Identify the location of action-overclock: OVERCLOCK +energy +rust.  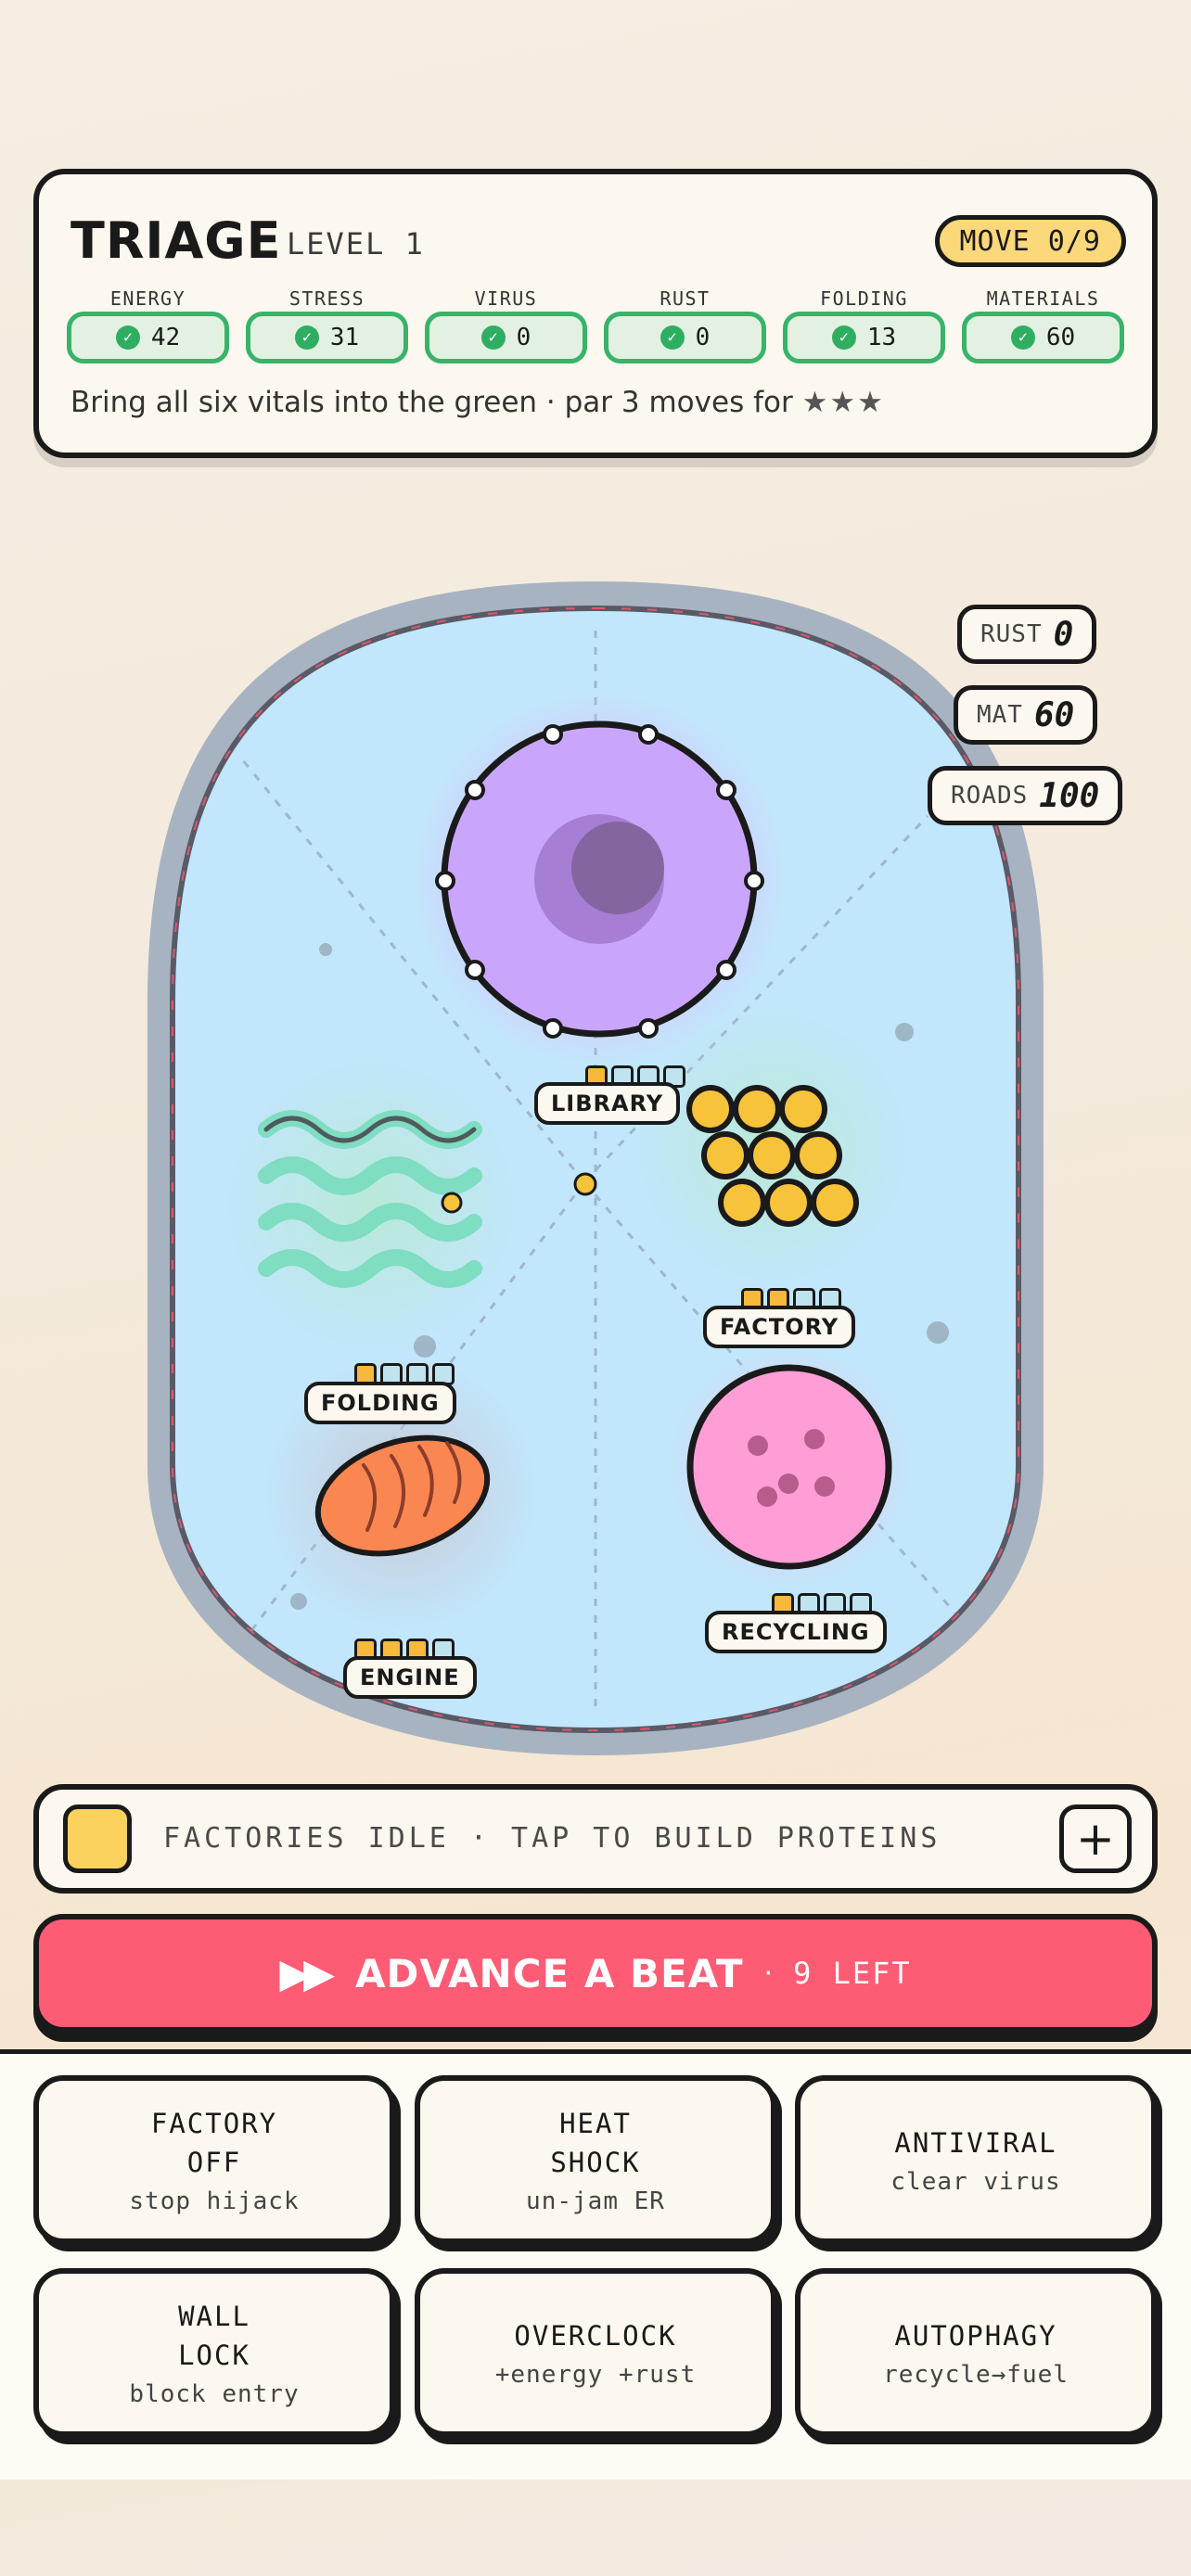
(595, 2352).